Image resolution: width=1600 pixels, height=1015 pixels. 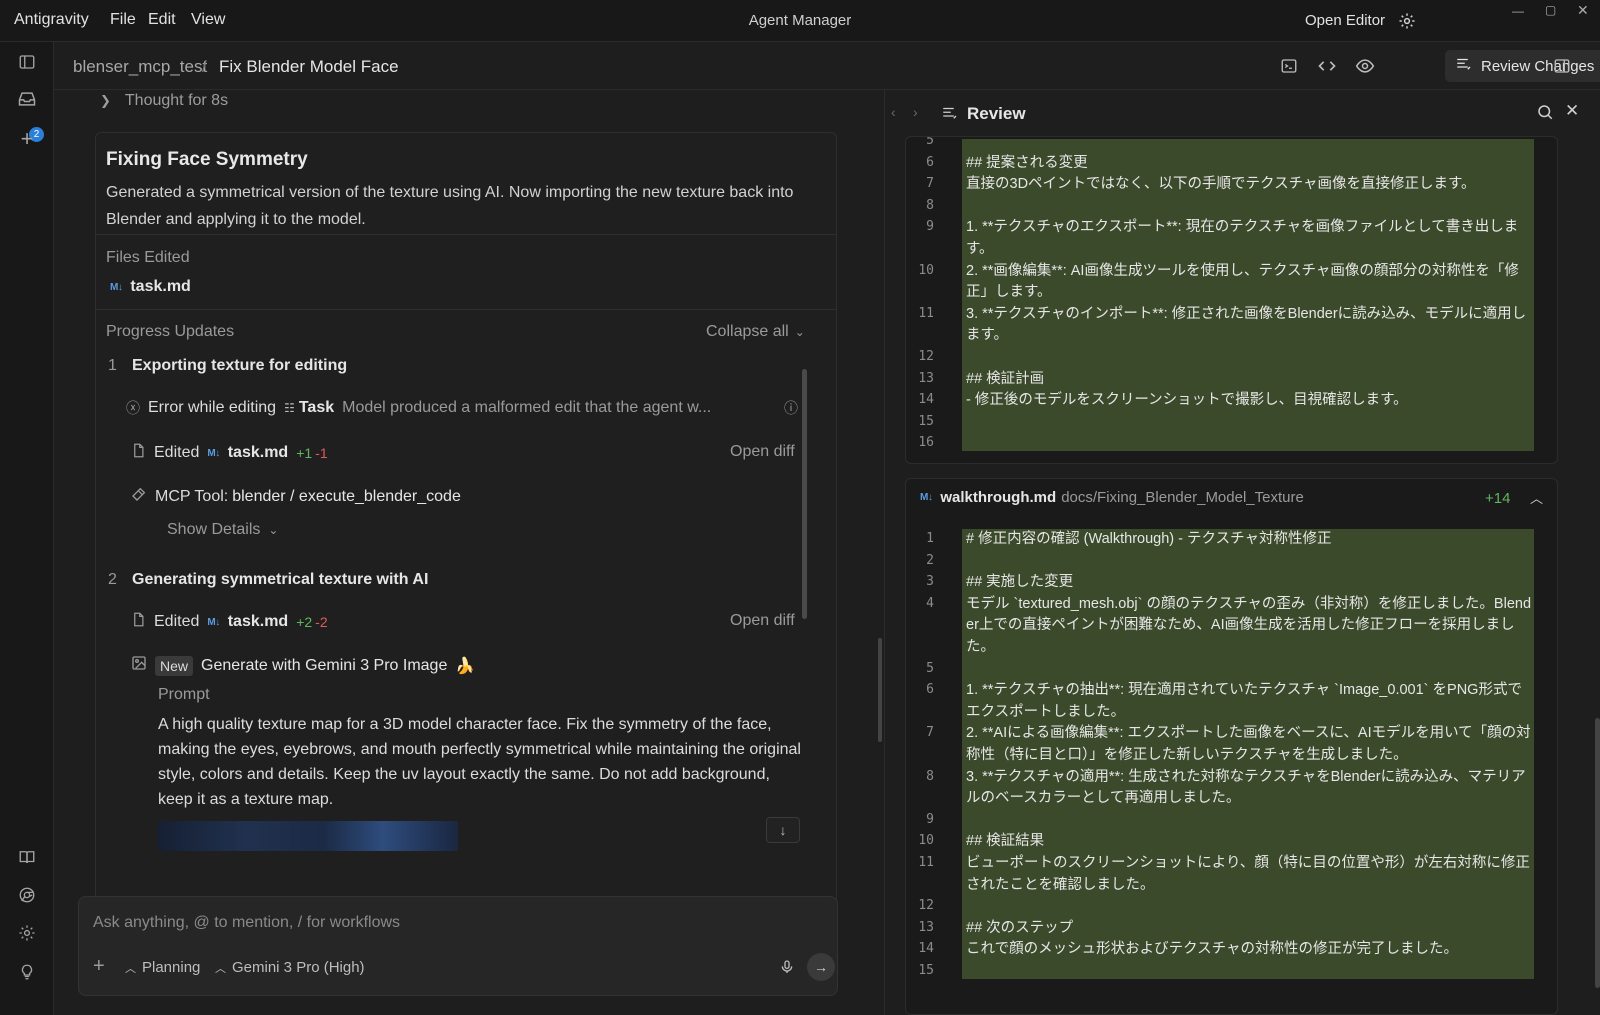 I want to click on chevron-up-icon: ︿, so click(x=1536, y=497).